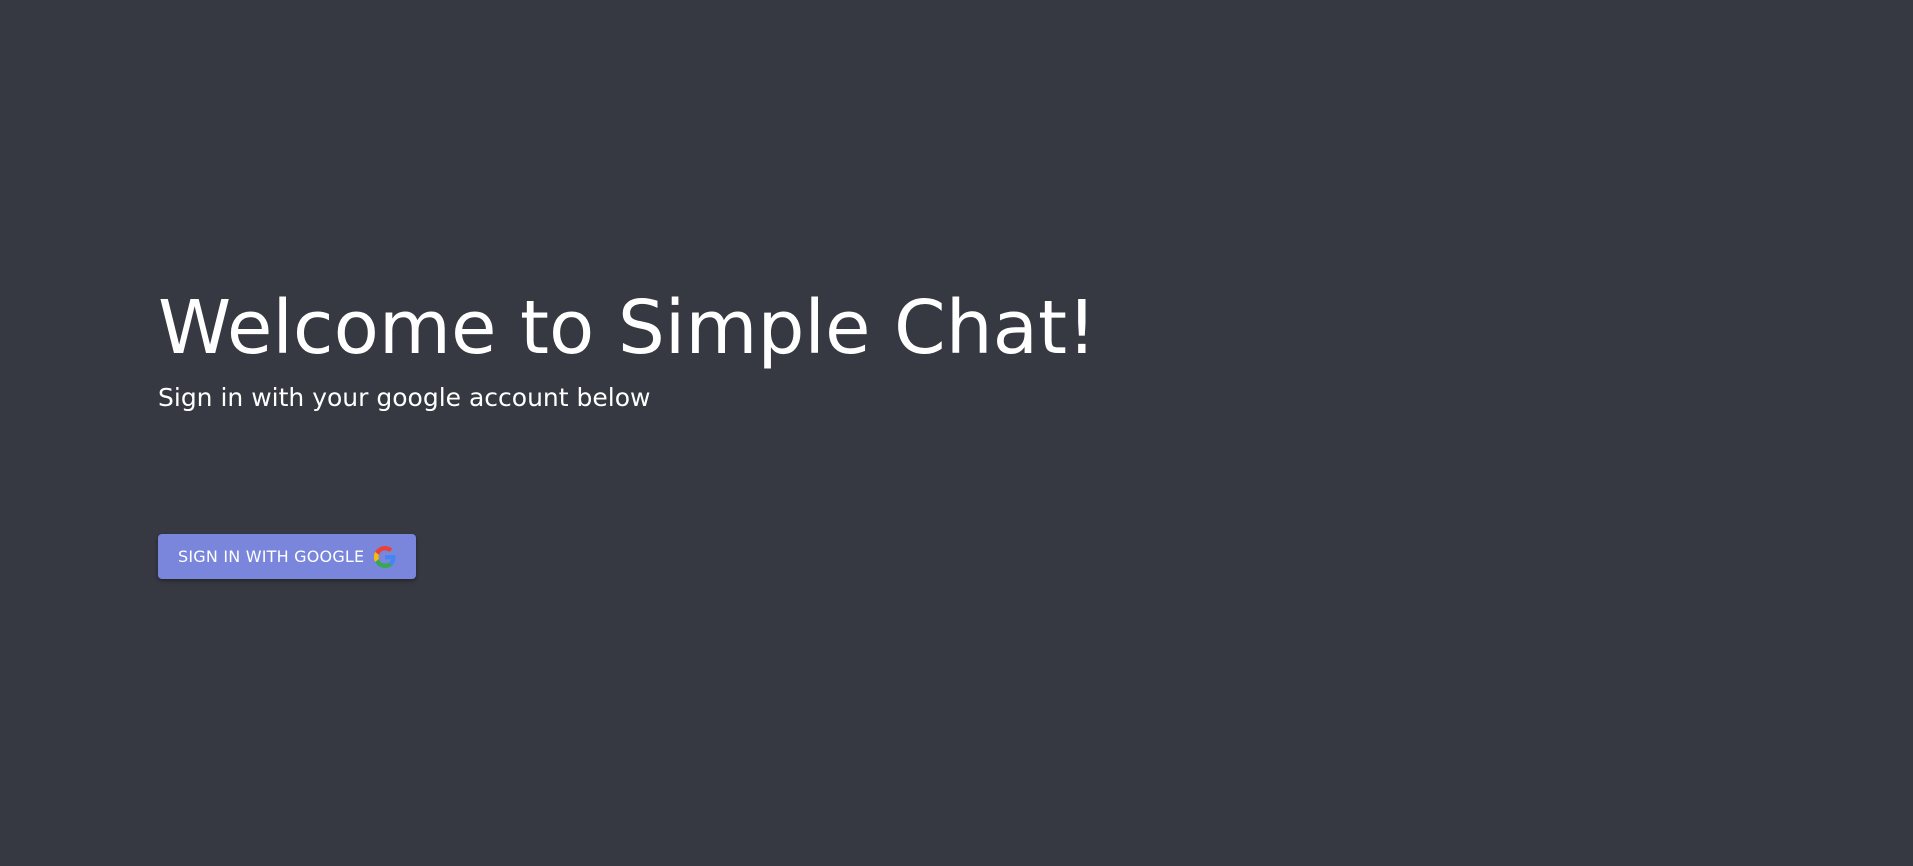 This screenshot has height=866, width=1913. What do you see at coordinates (404, 397) in the screenshot?
I see `page-subtitle: Sign in with your google account below` at bounding box center [404, 397].